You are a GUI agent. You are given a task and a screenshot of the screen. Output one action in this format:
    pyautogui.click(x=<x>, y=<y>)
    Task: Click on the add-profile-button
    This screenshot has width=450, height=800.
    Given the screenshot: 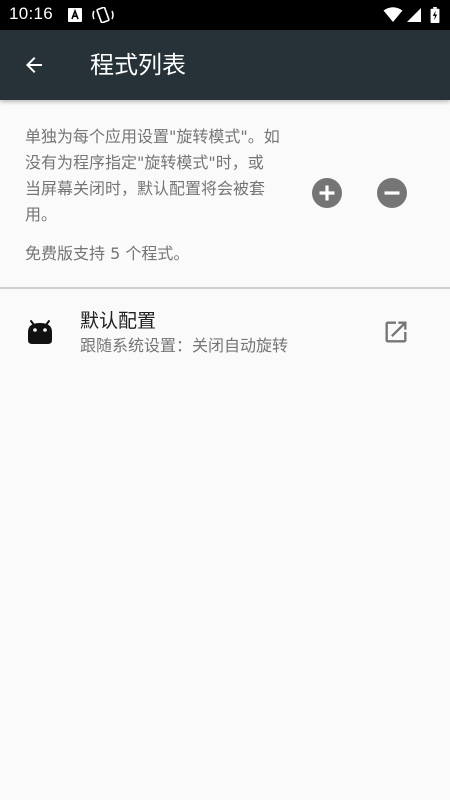 What is the action you would take?
    pyautogui.click(x=327, y=193)
    